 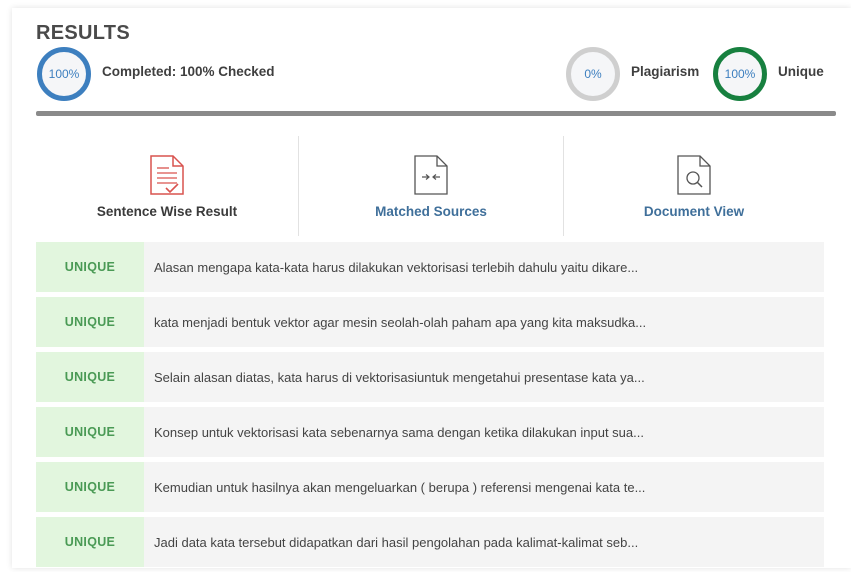 What do you see at coordinates (436, 113) in the screenshot?
I see `check-progress-bar` at bounding box center [436, 113].